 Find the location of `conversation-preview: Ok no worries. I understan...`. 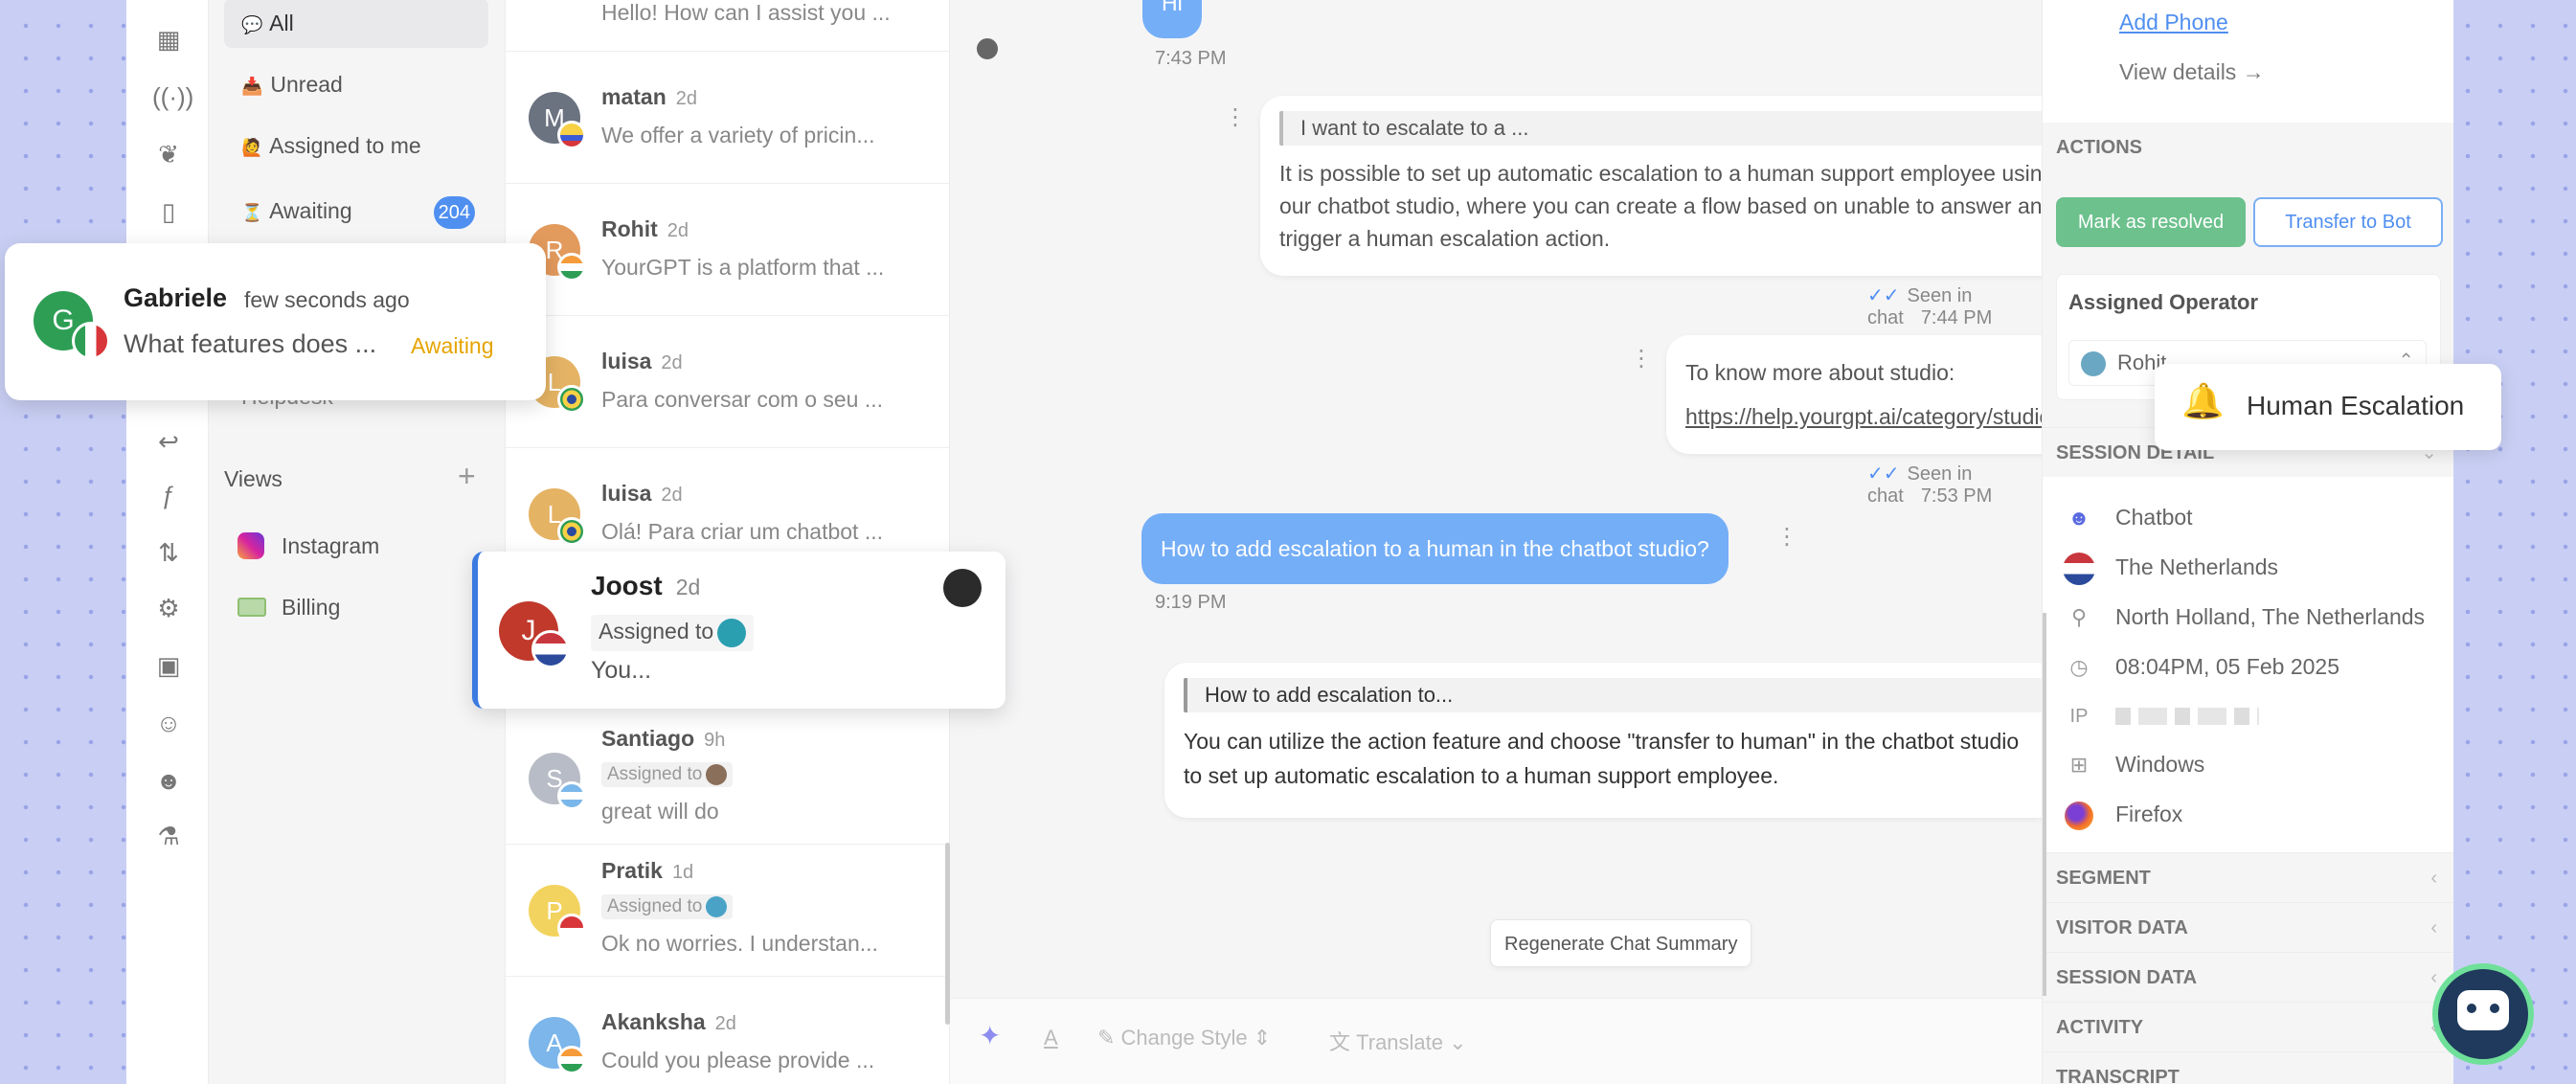

conversation-preview: Ok no worries. I understan... is located at coordinates (739, 944).